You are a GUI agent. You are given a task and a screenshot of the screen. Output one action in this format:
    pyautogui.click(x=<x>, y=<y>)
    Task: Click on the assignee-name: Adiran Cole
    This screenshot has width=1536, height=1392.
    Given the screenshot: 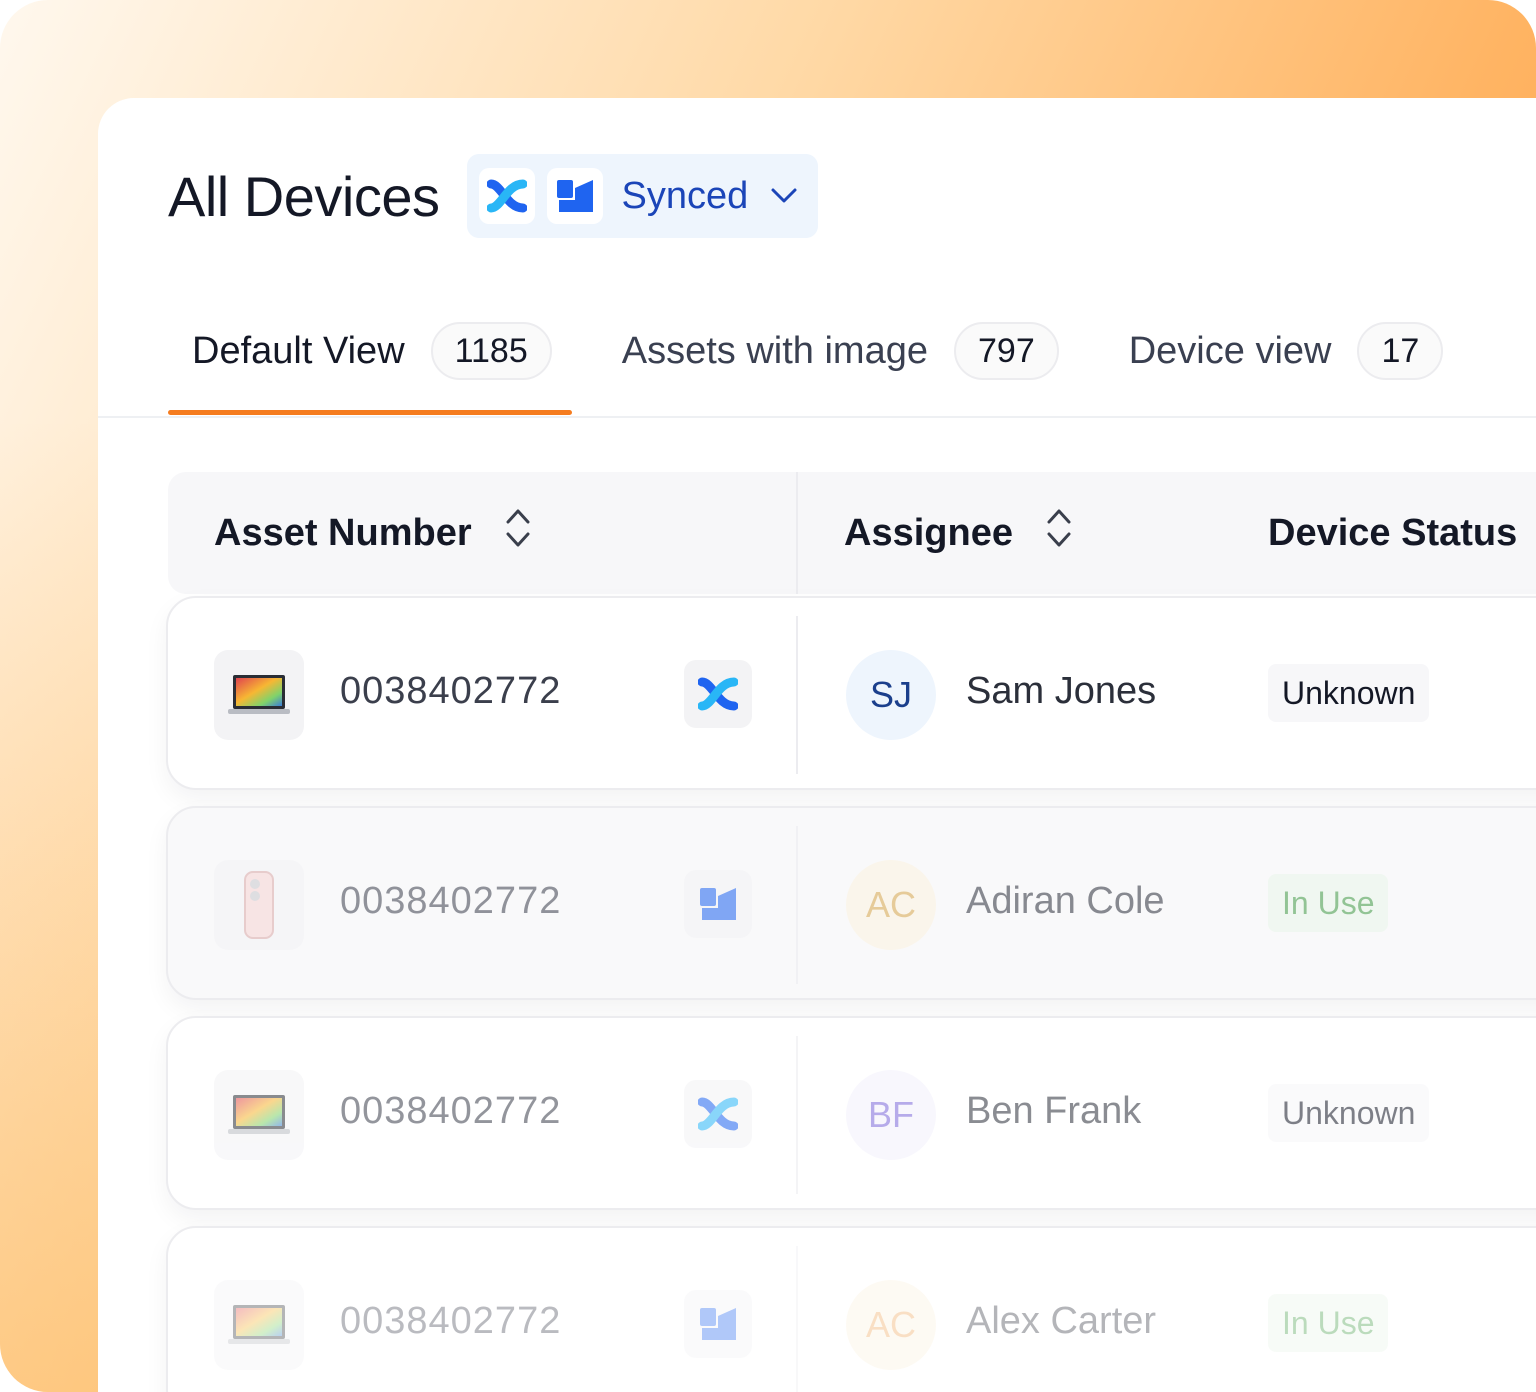 What is the action you would take?
    pyautogui.click(x=1065, y=901)
    